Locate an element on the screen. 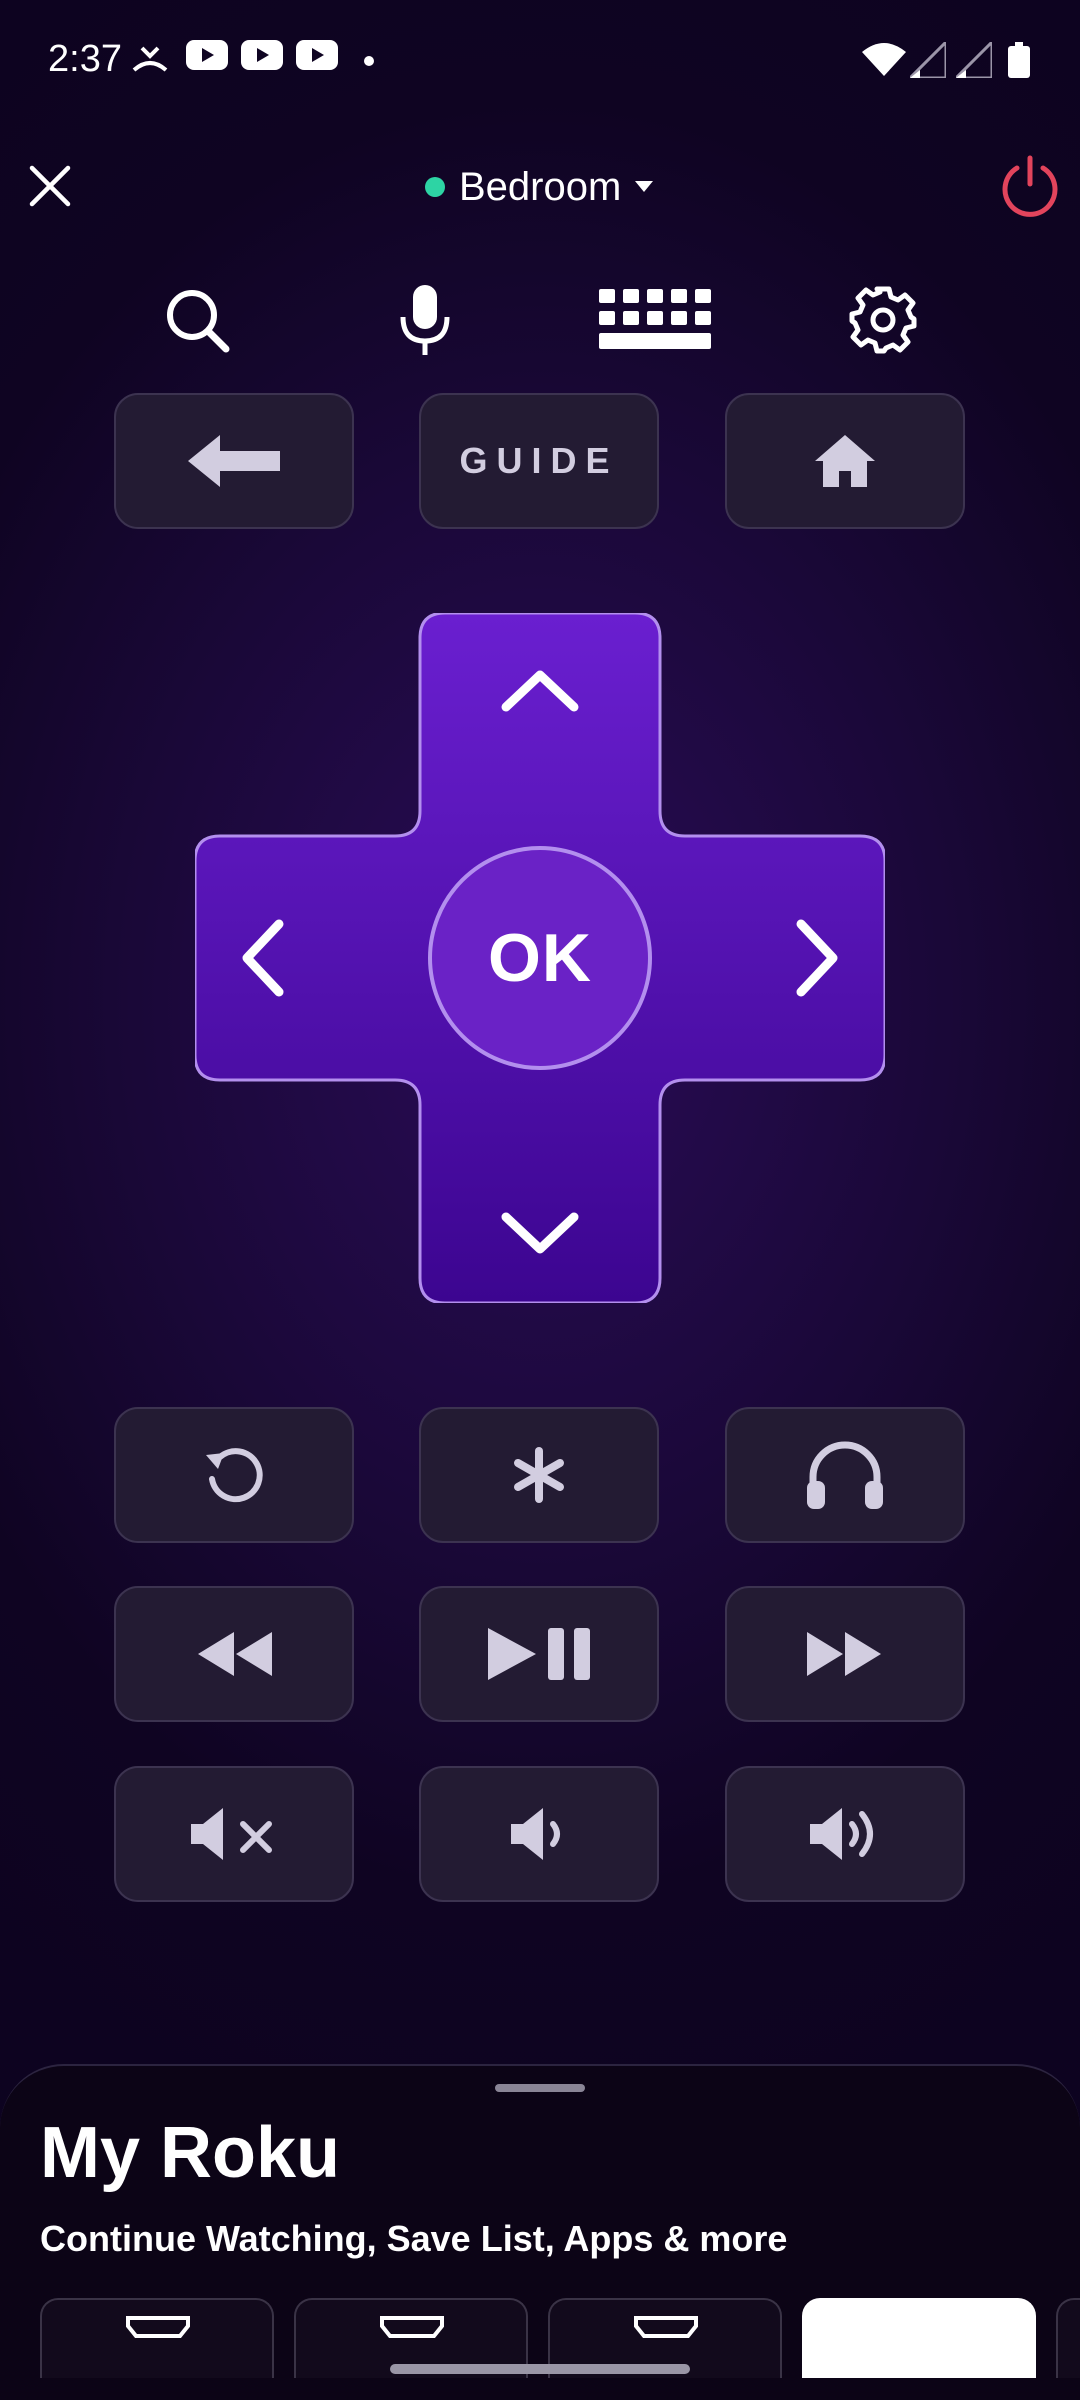  replay-icon is located at coordinates (234, 1475).